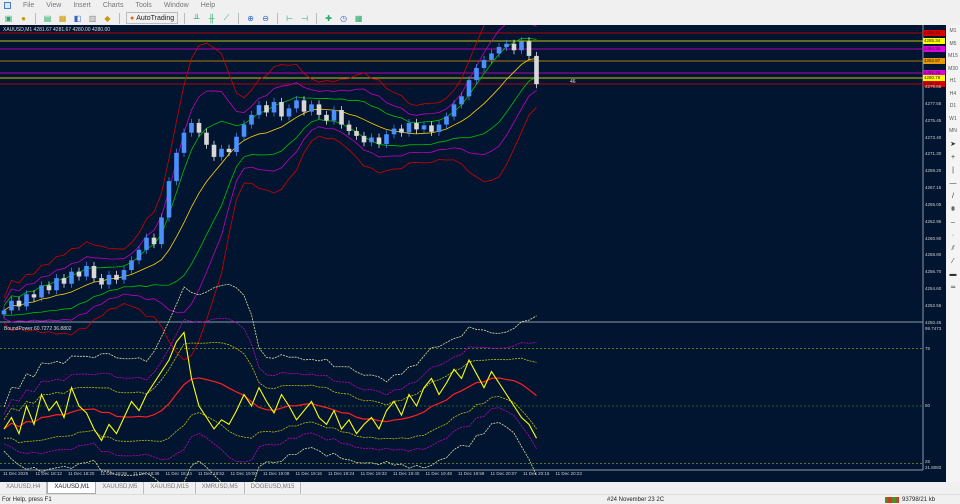  What do you see at coordinates (226, 18) in the screenshot?
I see `line-chart-icon: ⟋` at bounding box center [226, 18].